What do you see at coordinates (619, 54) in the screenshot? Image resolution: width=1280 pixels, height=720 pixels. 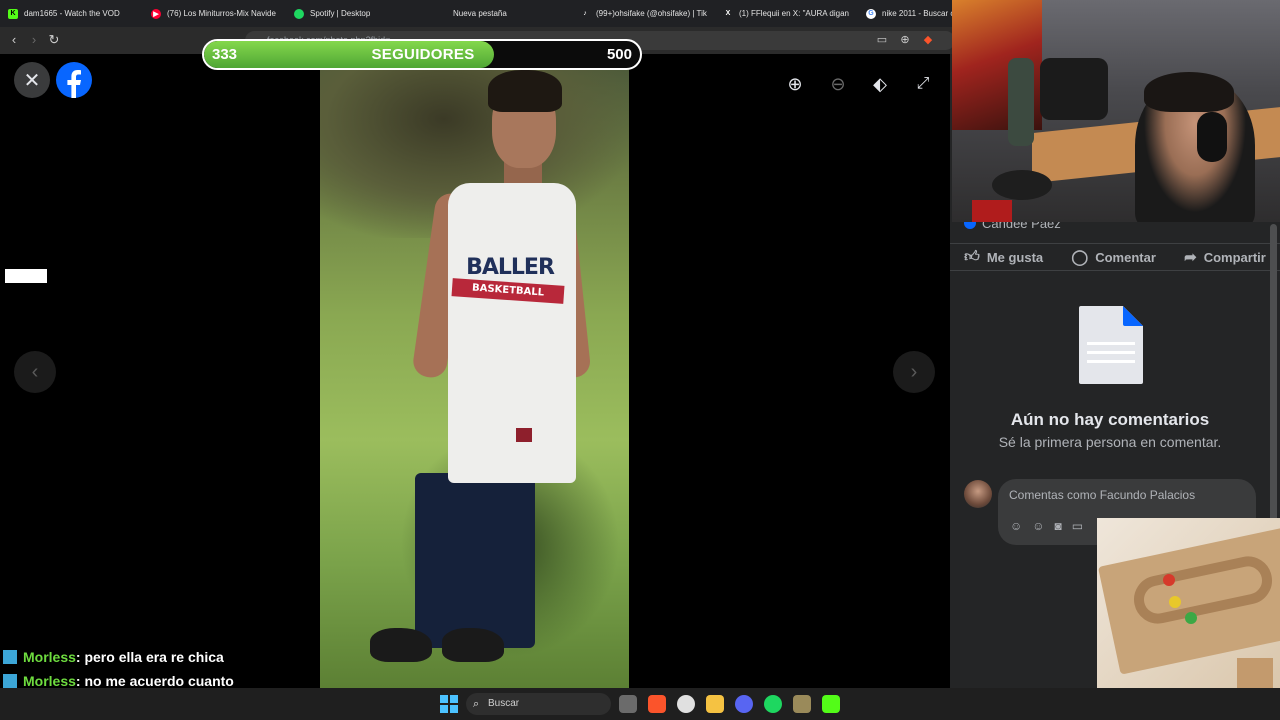 I see `followers-goal: 500` at bounding box center [619, 54].